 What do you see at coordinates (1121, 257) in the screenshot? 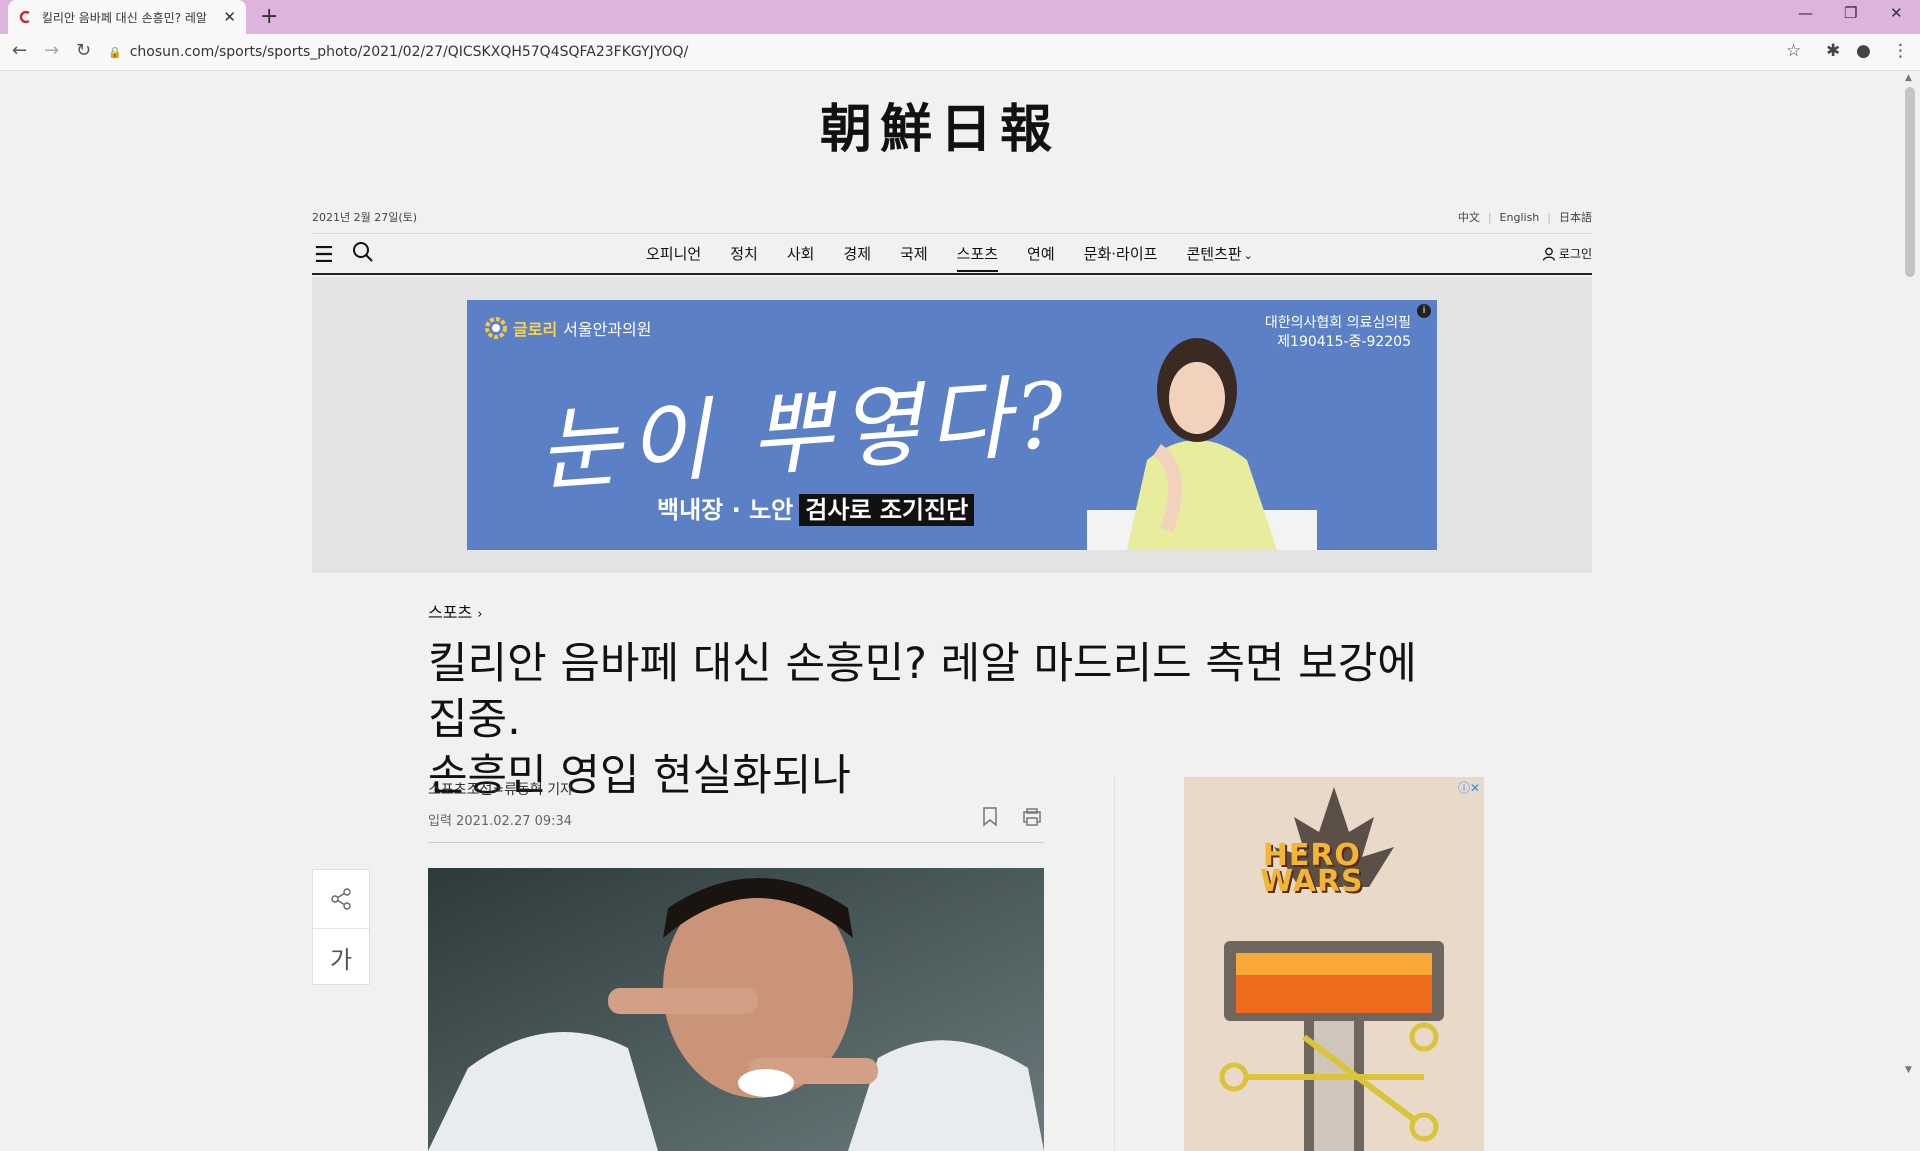
I see `nav-culture-life: 문화·라이프` at bounding box center [1121, 257].